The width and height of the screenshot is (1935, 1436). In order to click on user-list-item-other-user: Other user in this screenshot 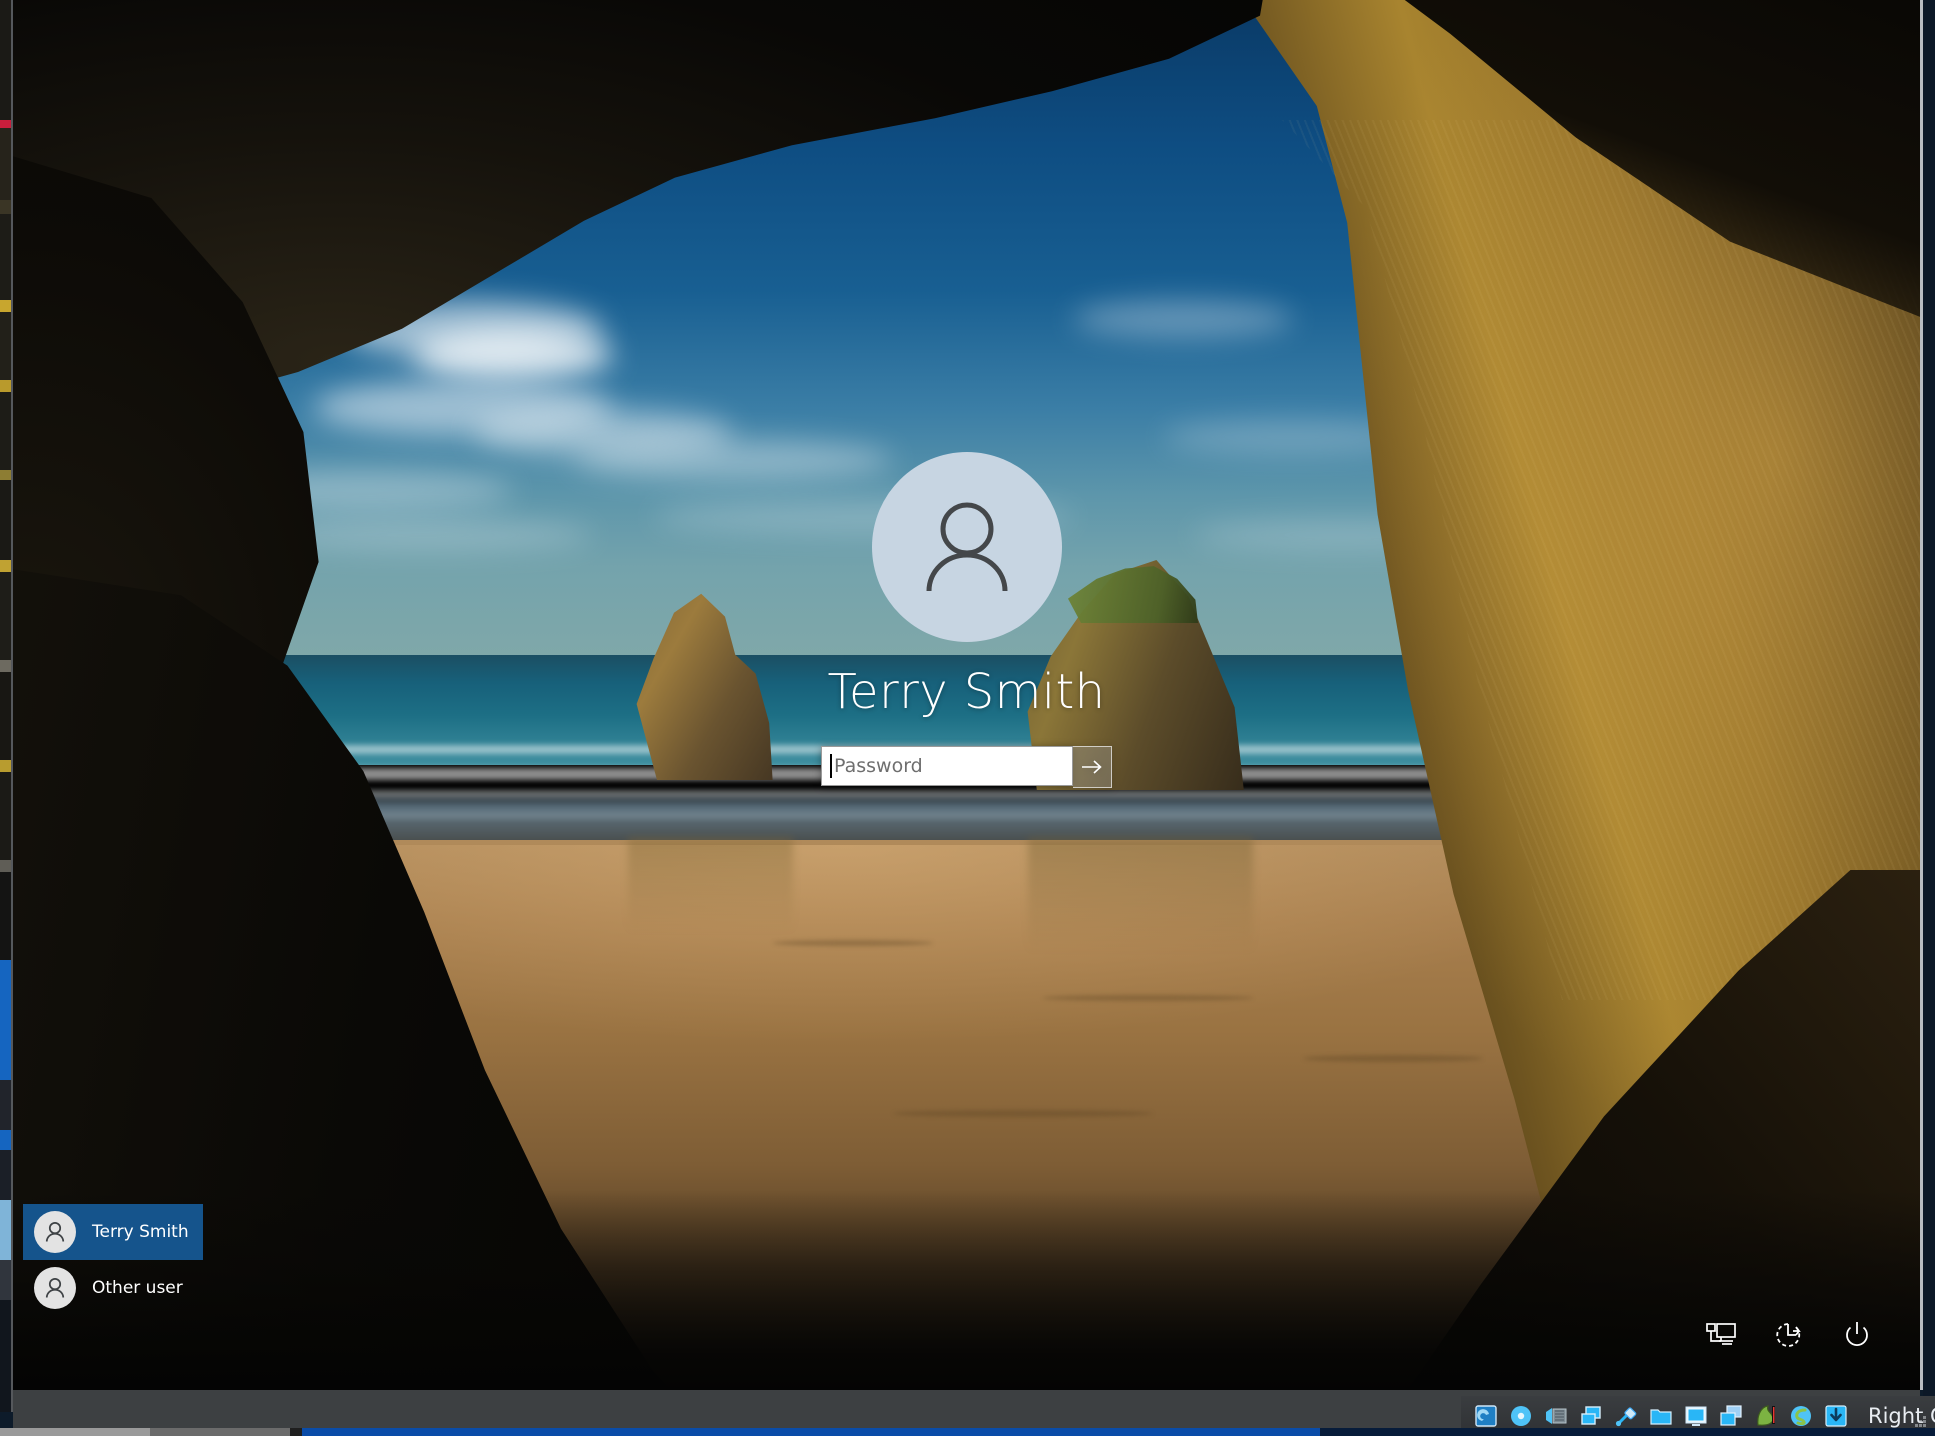, I will do `click(113, 1288)`.